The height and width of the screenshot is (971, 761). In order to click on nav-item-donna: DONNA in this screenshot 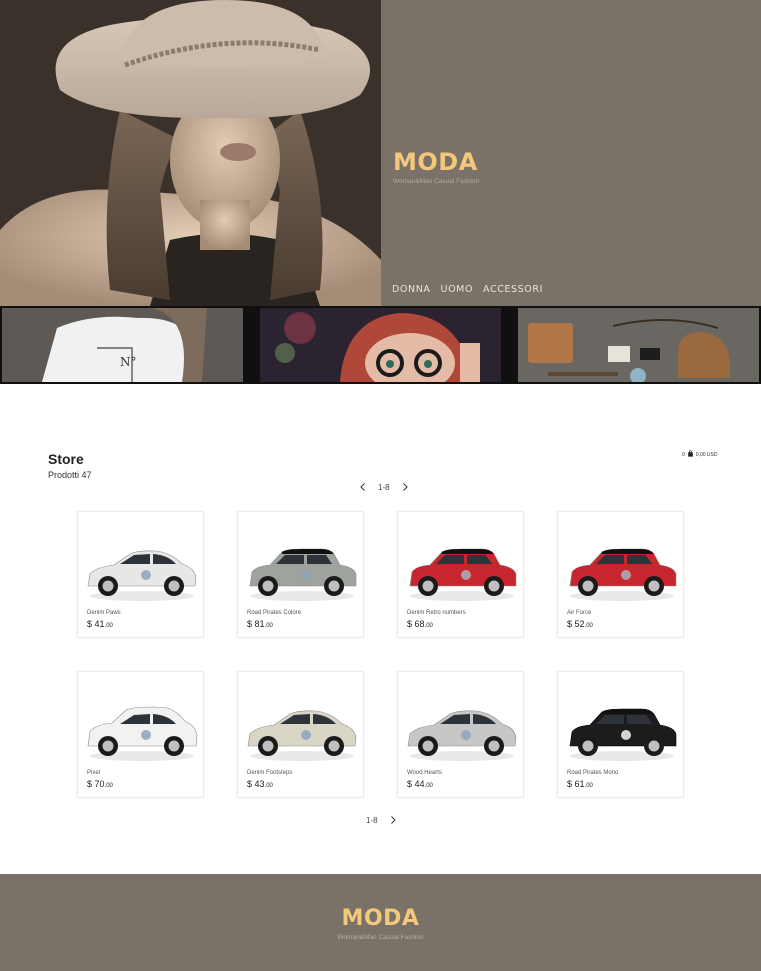, I will do `click(411, 289)`.